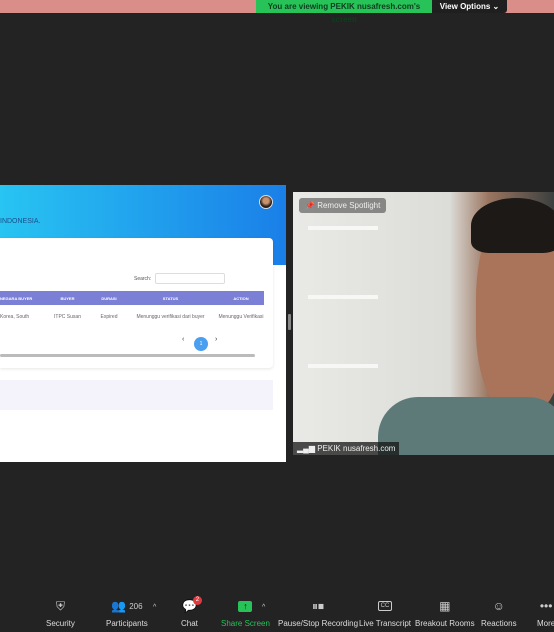 This screenshot has height=632, width=554. I want to click on view-options-button: View Options ⌄, so click(469, 6).